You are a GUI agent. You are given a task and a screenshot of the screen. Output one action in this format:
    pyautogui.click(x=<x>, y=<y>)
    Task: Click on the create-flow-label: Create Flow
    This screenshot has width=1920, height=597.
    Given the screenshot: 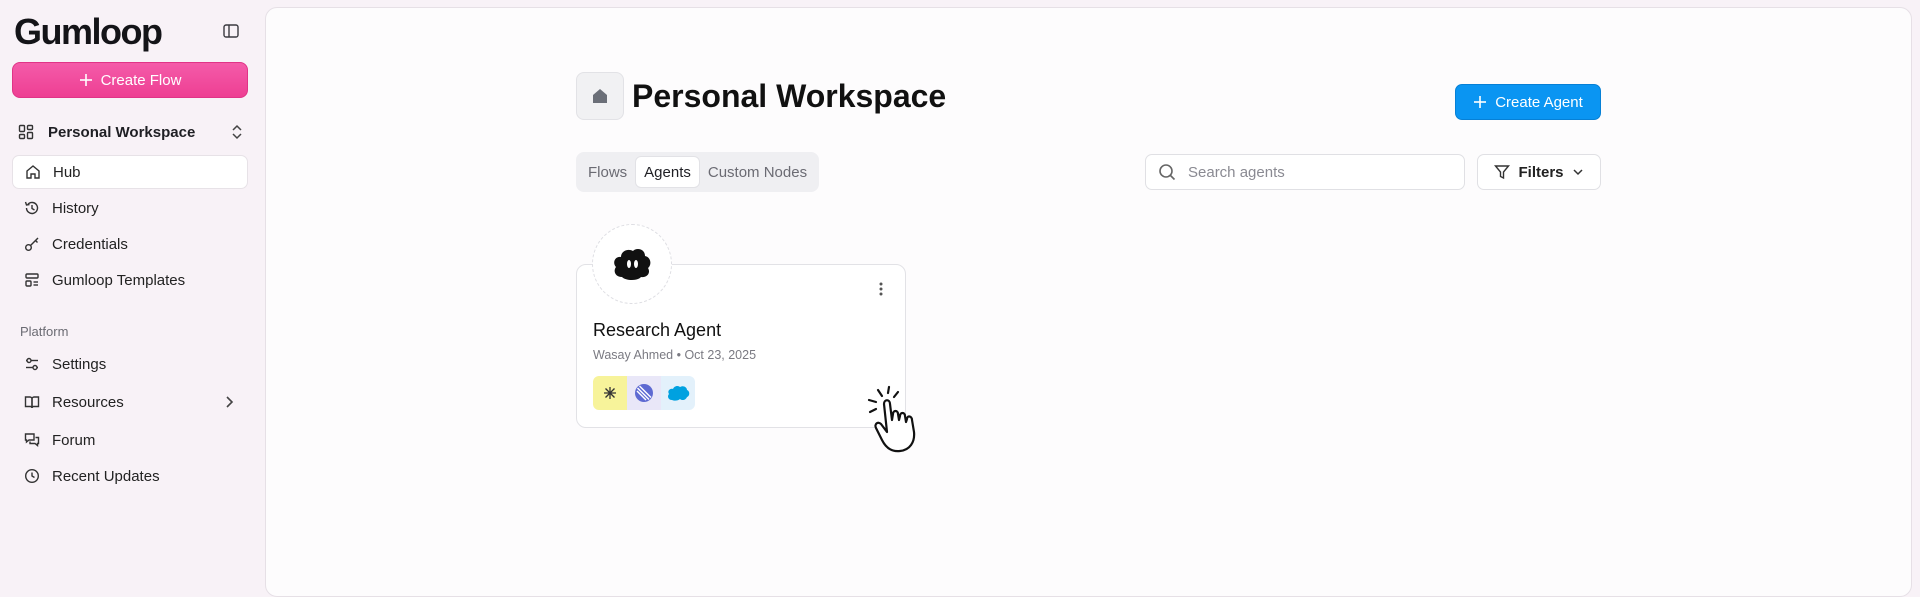 What is the action you would take?
    pyautogui.click(x=141, y=80)
    